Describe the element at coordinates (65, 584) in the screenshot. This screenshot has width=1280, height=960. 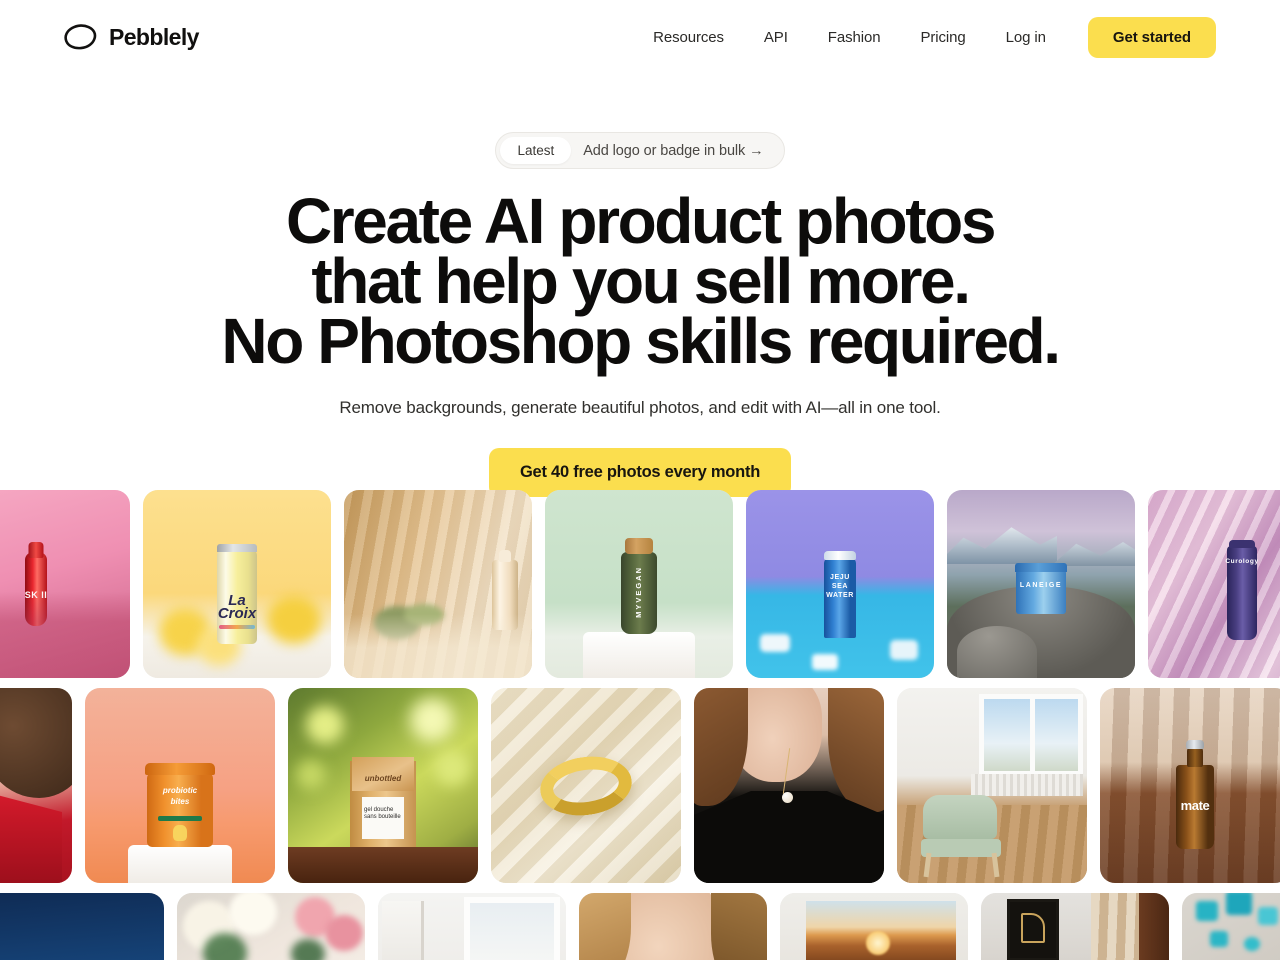
I see `gallery-tile: SK II` at that location.